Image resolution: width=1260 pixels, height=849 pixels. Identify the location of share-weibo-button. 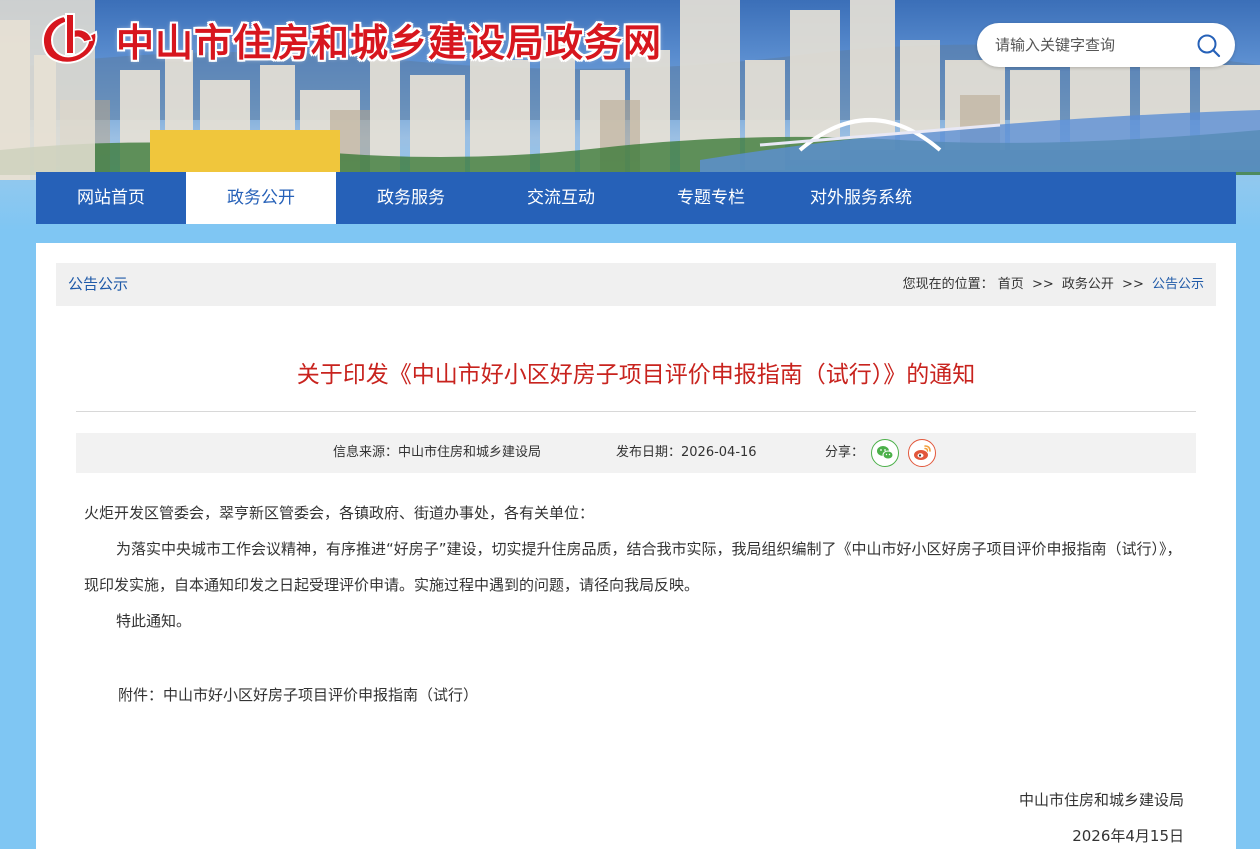
(922, 453).